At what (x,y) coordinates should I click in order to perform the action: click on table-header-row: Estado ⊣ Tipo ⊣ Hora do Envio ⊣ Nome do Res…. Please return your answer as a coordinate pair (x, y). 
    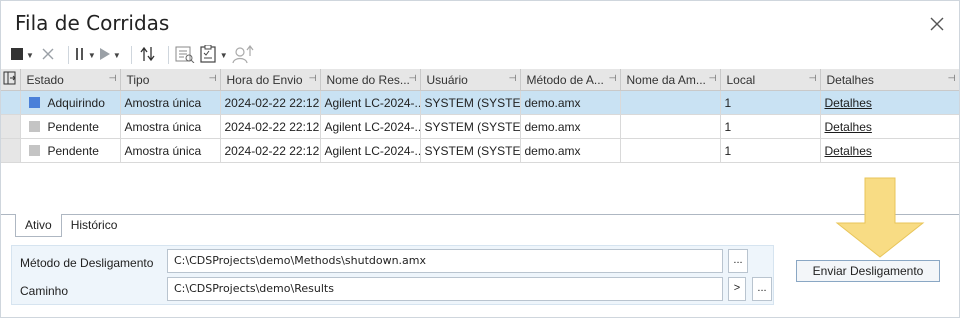
    Looking at the image, I should click on (480, 80).